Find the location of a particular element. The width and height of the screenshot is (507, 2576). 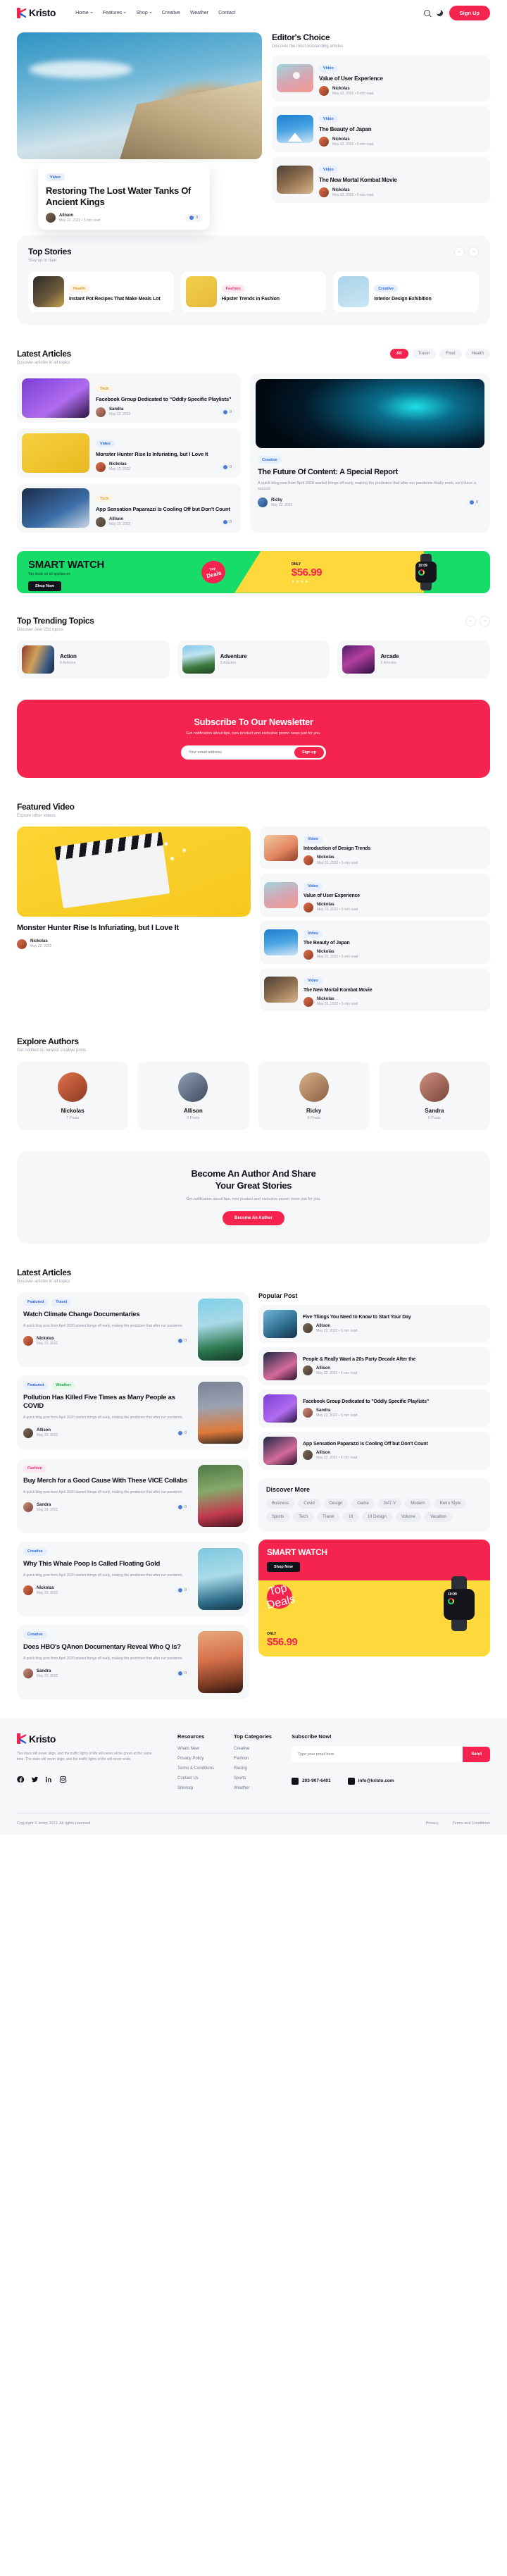

footer-link-fashion: Fashion is located at coordinates (253, 1759).